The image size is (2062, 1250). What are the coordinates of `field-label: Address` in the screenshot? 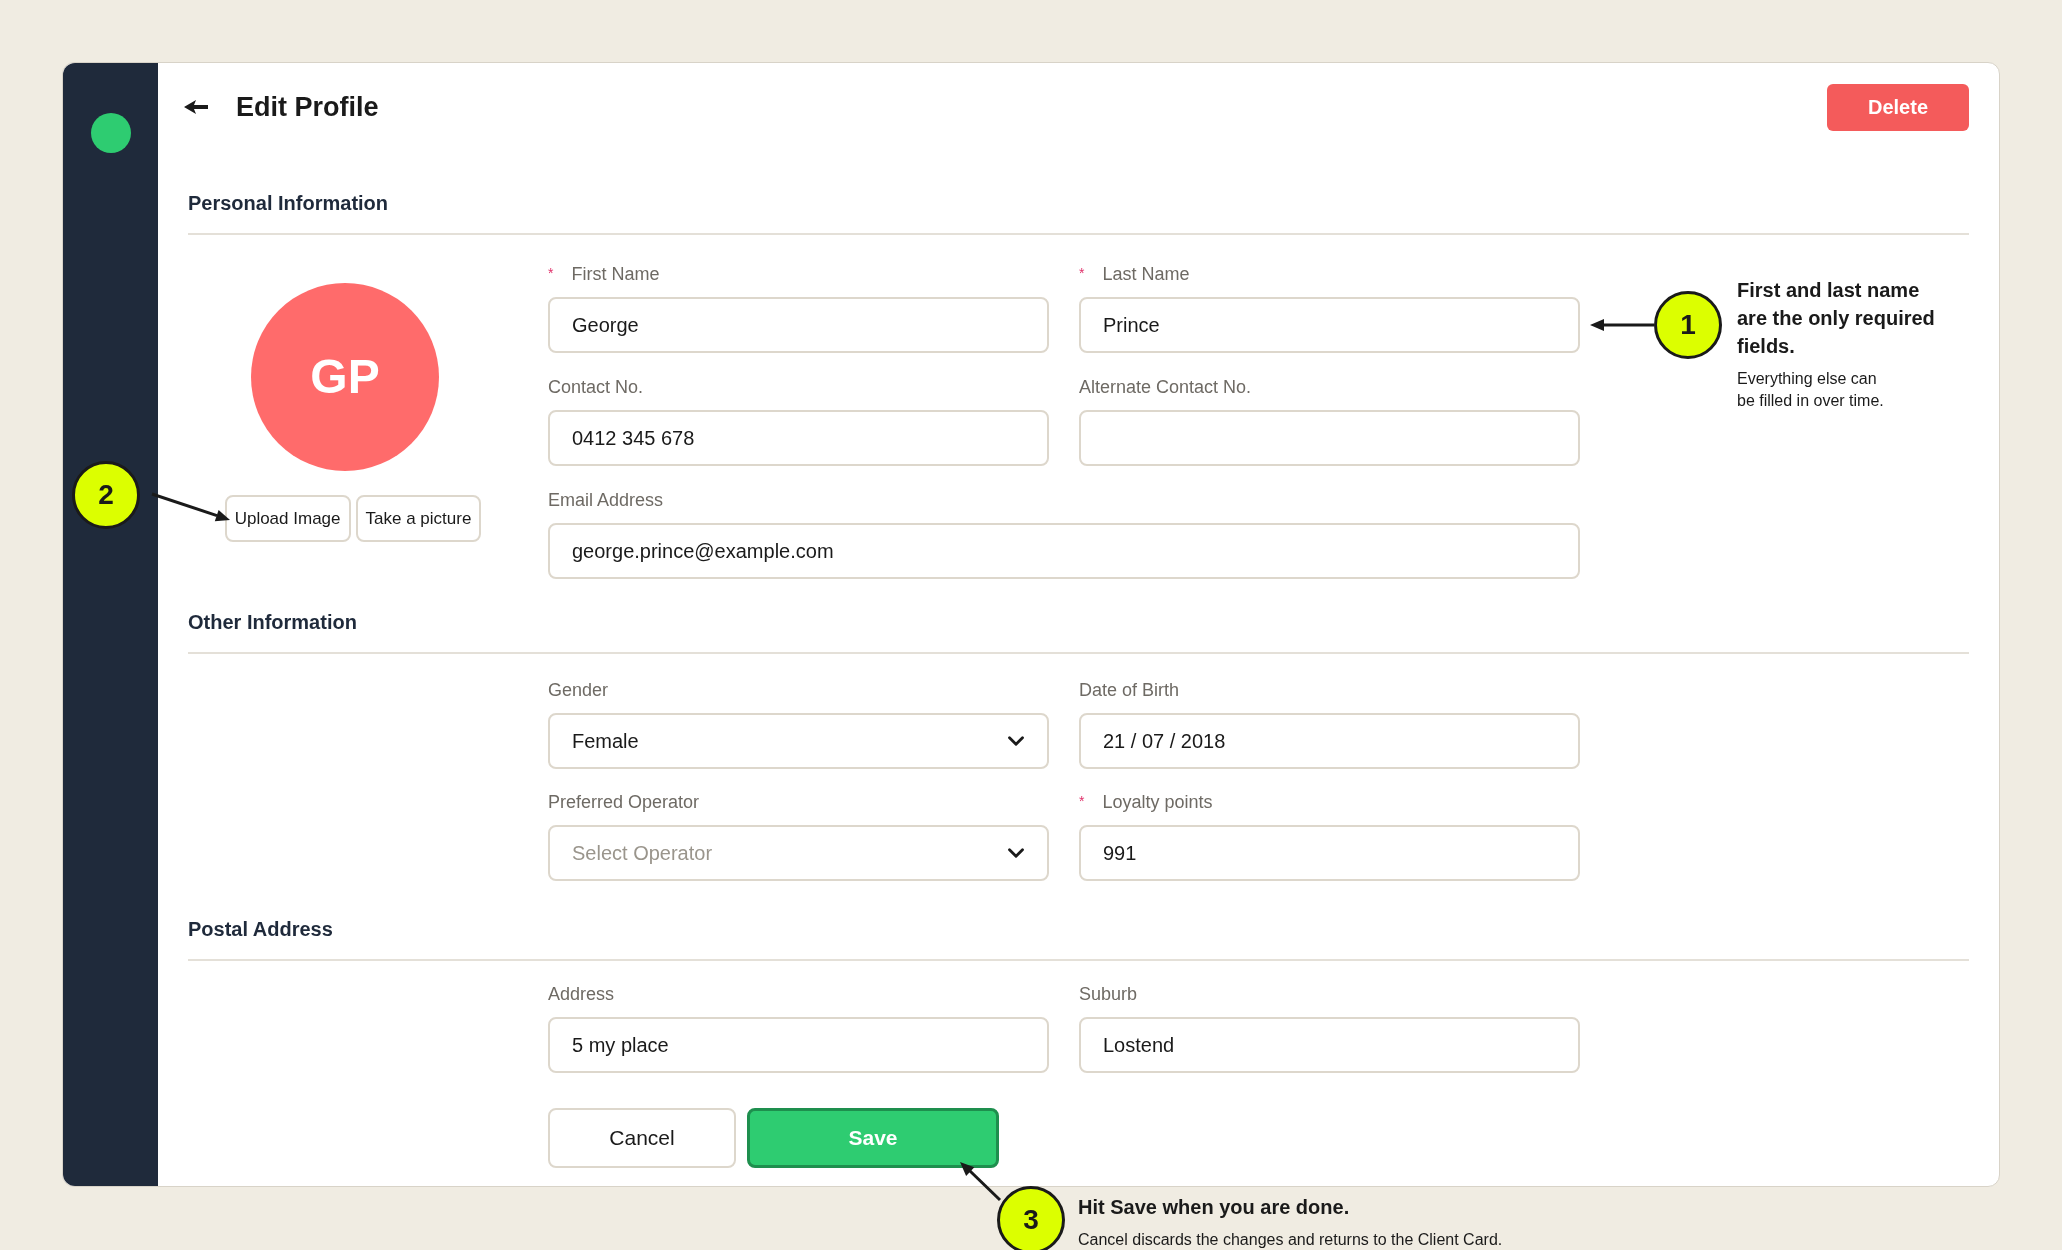 It's located at (581, 994).